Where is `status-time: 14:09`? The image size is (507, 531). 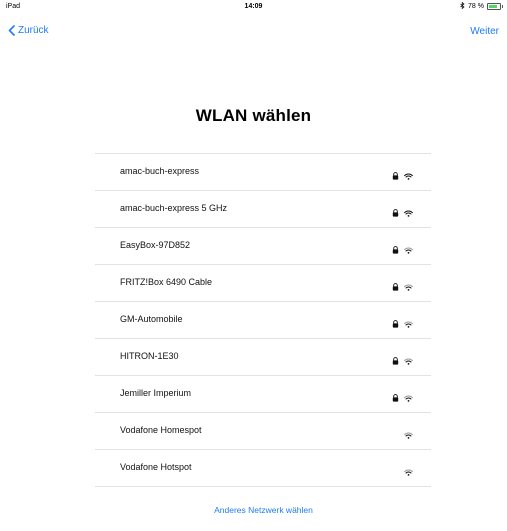 status-time: 14:09 is located at coordinates (253, 6).